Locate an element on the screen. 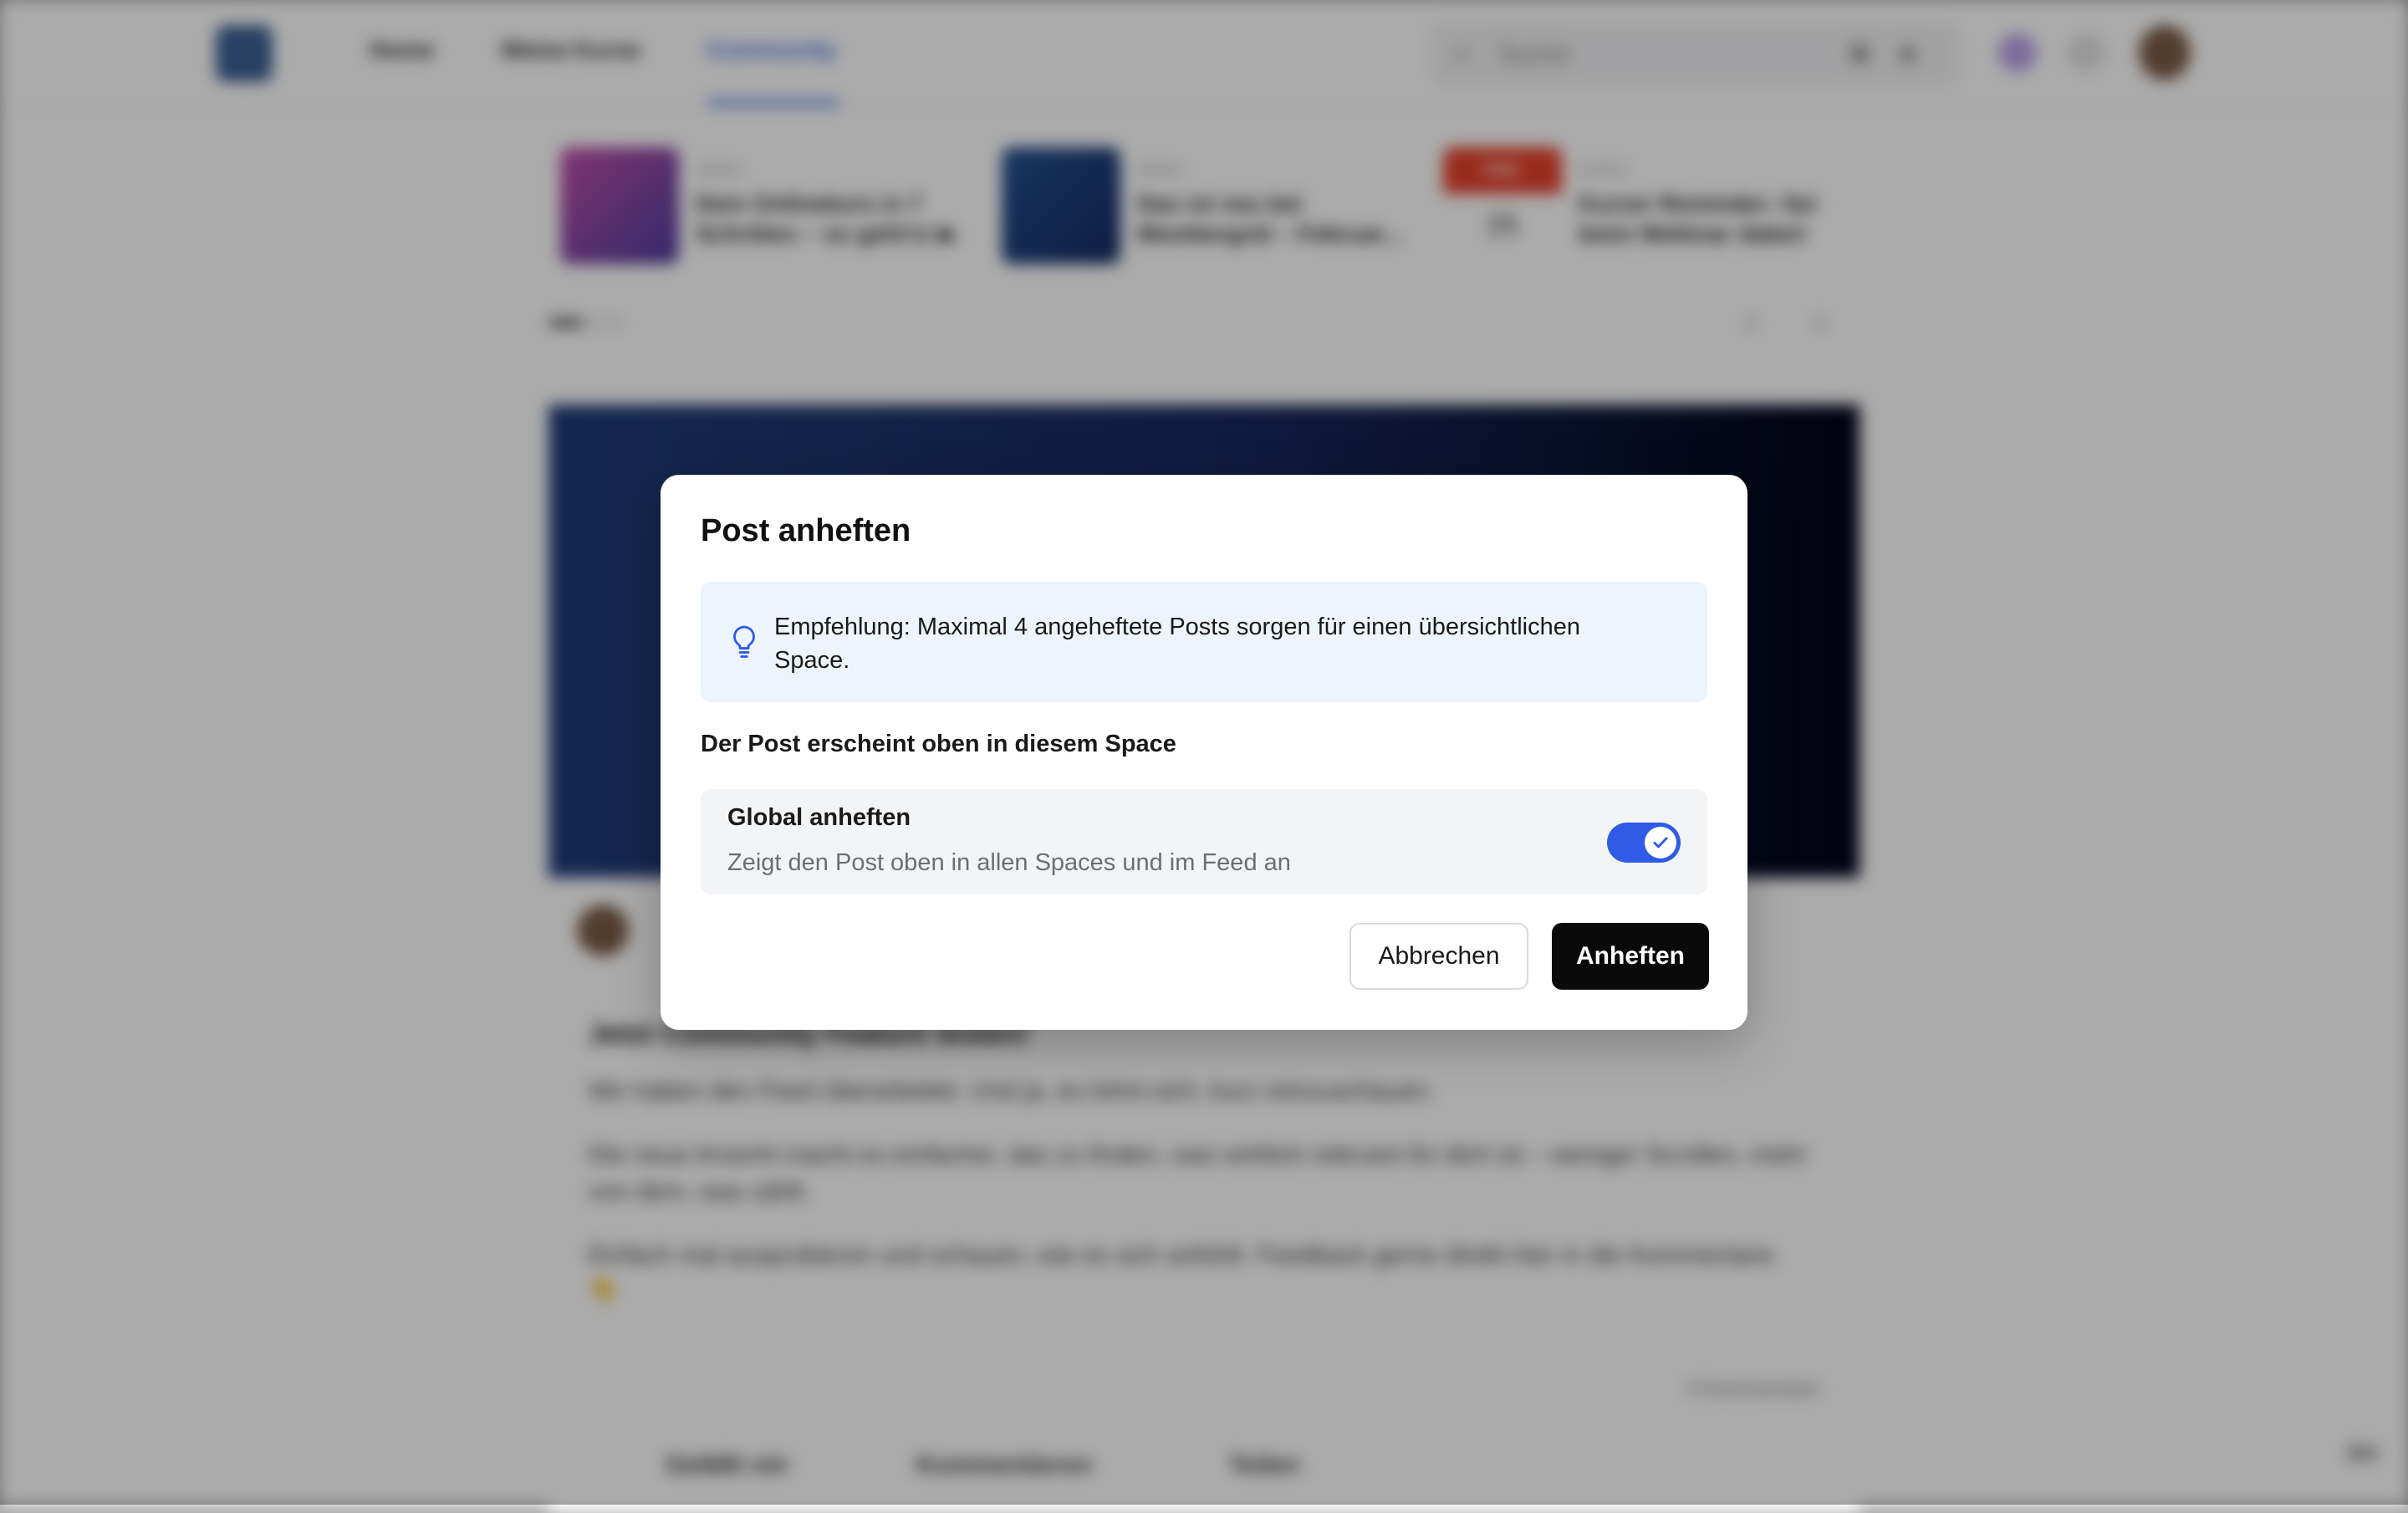 The image size is (2408, 1513). section-label: Der Post erscheint oben in diesem Space is located at coordinates (939, 744).